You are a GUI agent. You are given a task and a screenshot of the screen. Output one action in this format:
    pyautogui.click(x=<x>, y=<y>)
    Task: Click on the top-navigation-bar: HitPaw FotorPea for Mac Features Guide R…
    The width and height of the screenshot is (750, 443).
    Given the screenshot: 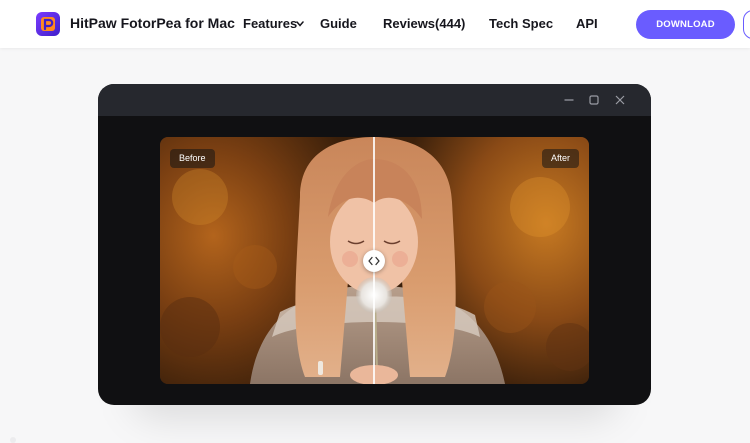 What is the action you would take?
    pyautogui.click(x=375, y=24)
    